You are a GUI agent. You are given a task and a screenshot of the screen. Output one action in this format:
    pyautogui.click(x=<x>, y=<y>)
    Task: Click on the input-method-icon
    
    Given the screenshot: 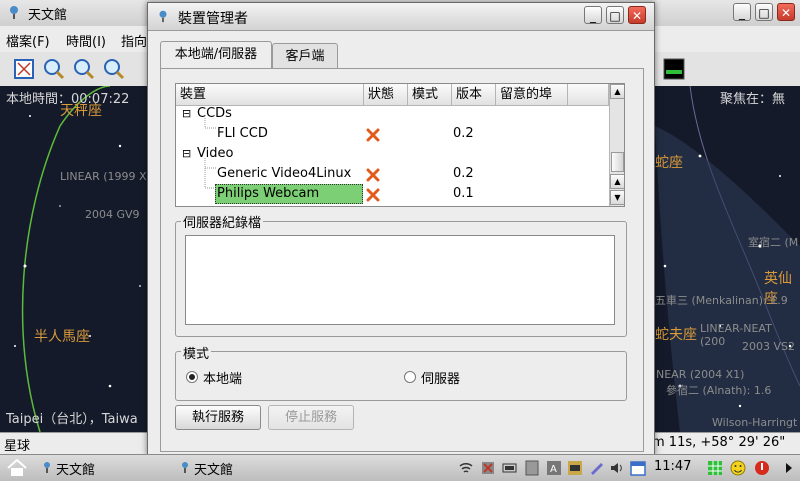 What is the action you would take?
    pyautogui.click(x=575, y=468)
    